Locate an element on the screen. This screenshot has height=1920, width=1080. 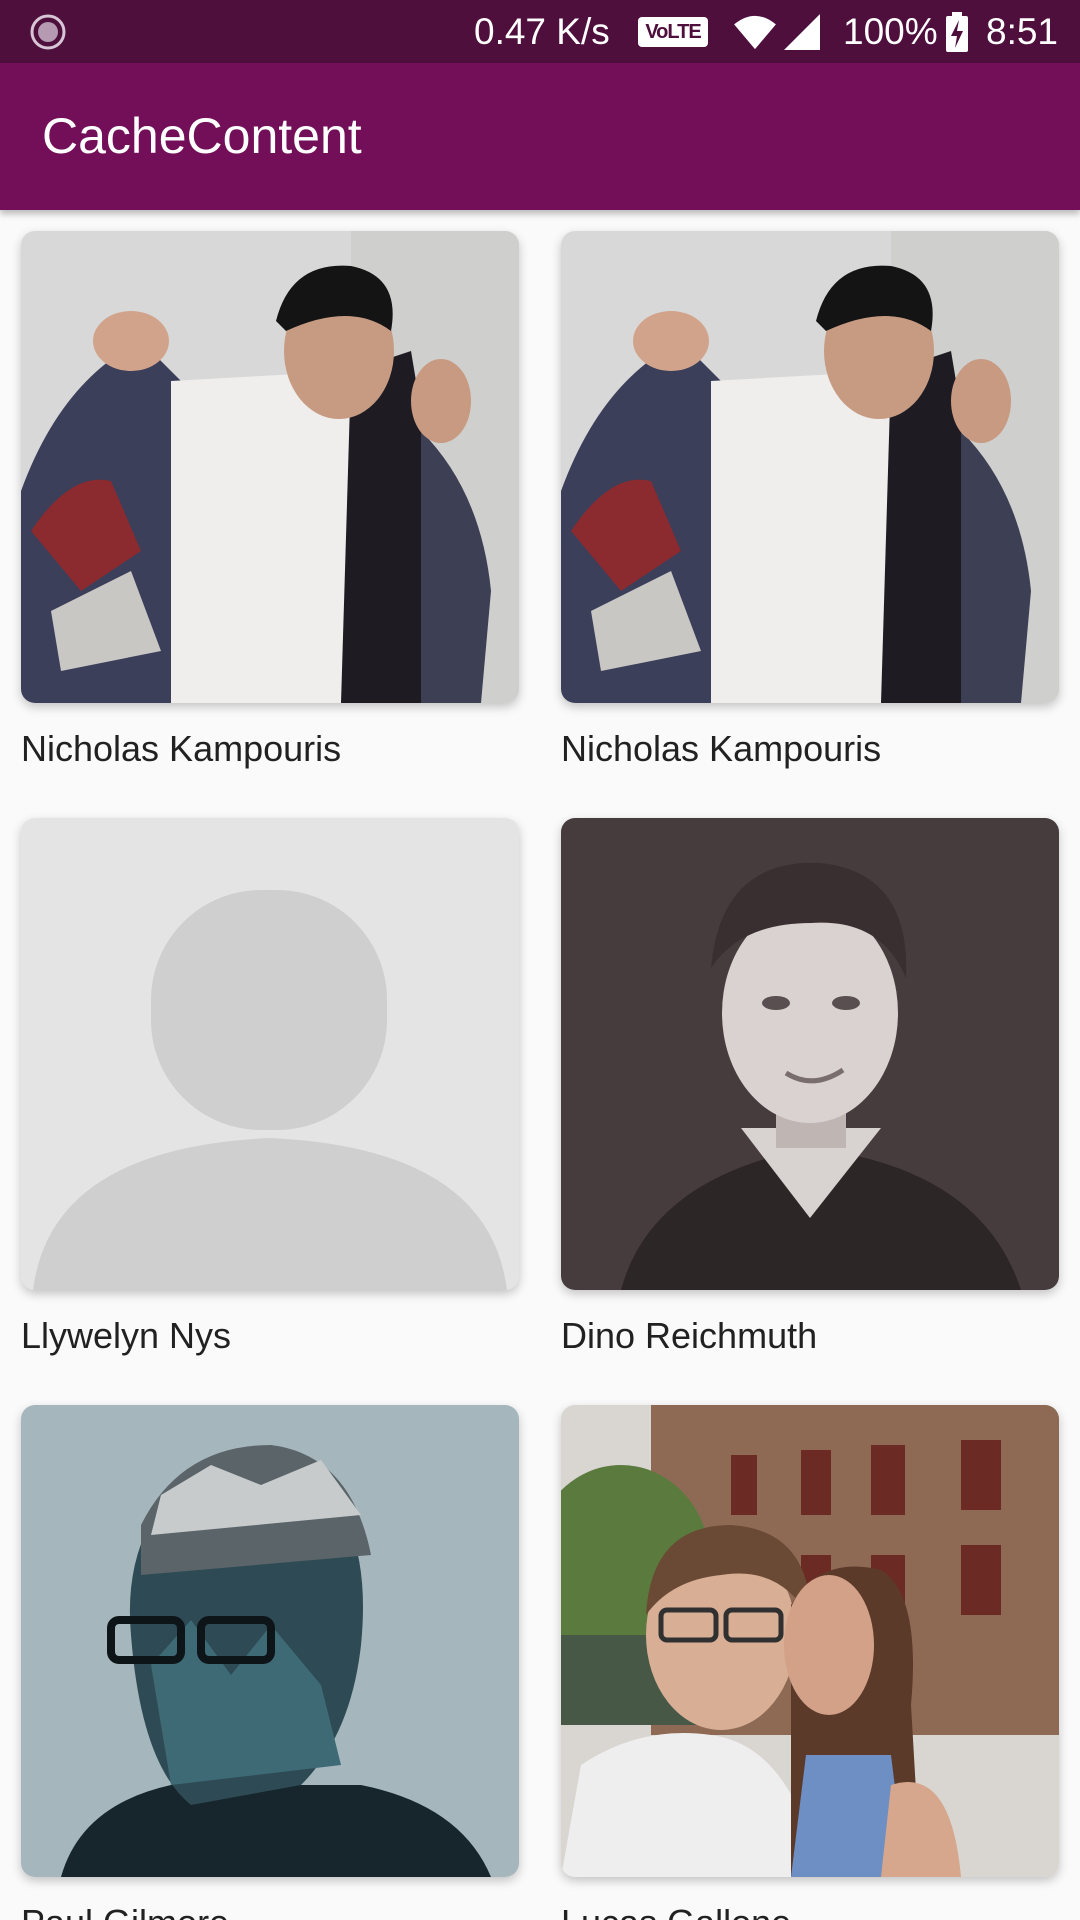
clock: 8:51 is located at coordinates (1022, 31).